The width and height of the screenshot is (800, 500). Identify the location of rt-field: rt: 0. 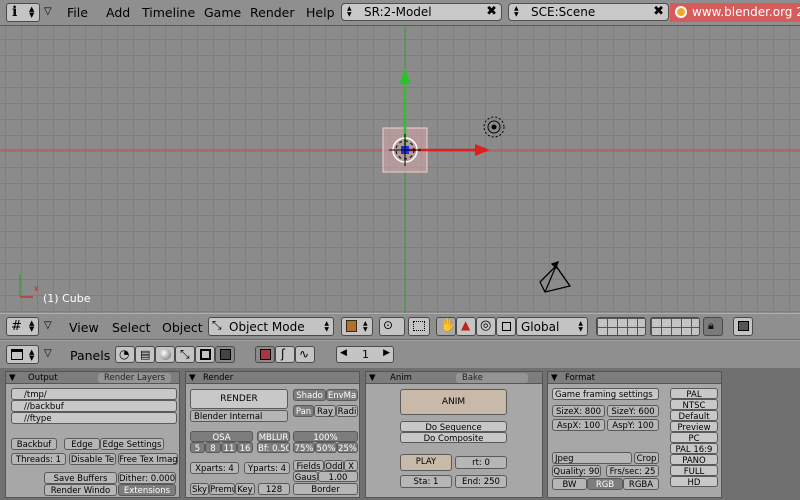
(481, 462).